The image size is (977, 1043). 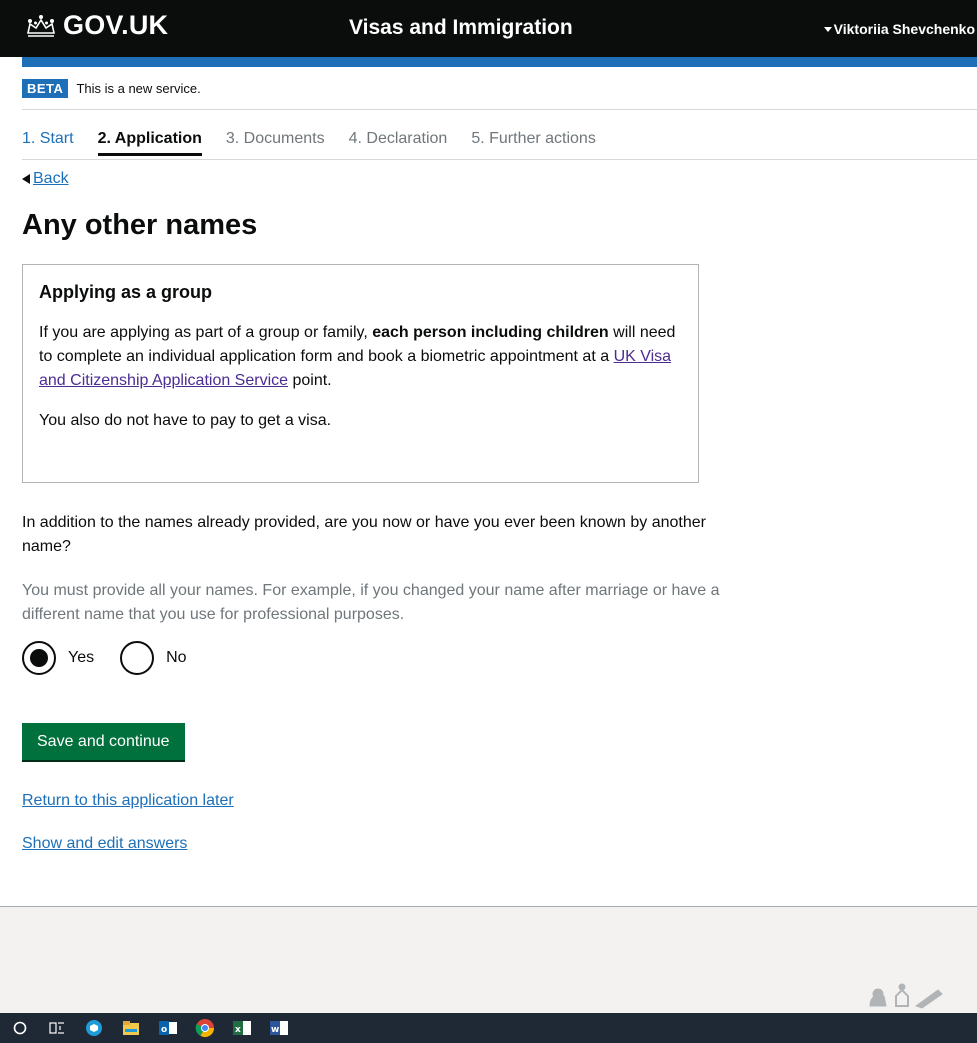 What do you see at coordinates (26, 179) in the screenshot?
I see `back-arrow-icon` at bounding box center [26, 179].